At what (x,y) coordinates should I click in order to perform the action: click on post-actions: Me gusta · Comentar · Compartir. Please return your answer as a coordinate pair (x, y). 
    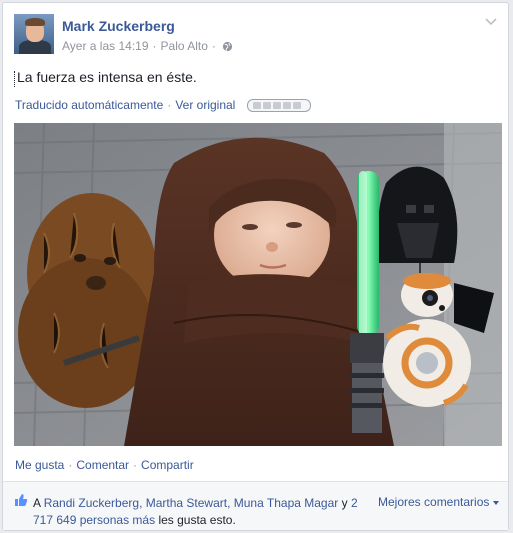
    Looking at the image, I should click on (104, 465).